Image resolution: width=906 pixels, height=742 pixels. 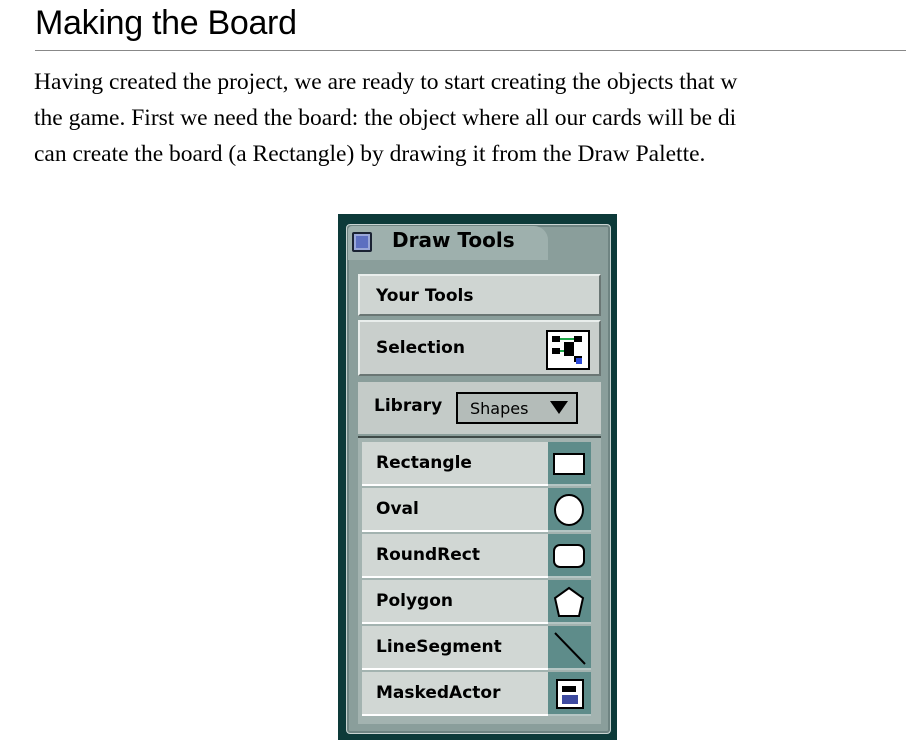 What do you see at coordinates (408, 406) in the screenshot?
I see `library-label: Library` at bounding box center [408, 406].